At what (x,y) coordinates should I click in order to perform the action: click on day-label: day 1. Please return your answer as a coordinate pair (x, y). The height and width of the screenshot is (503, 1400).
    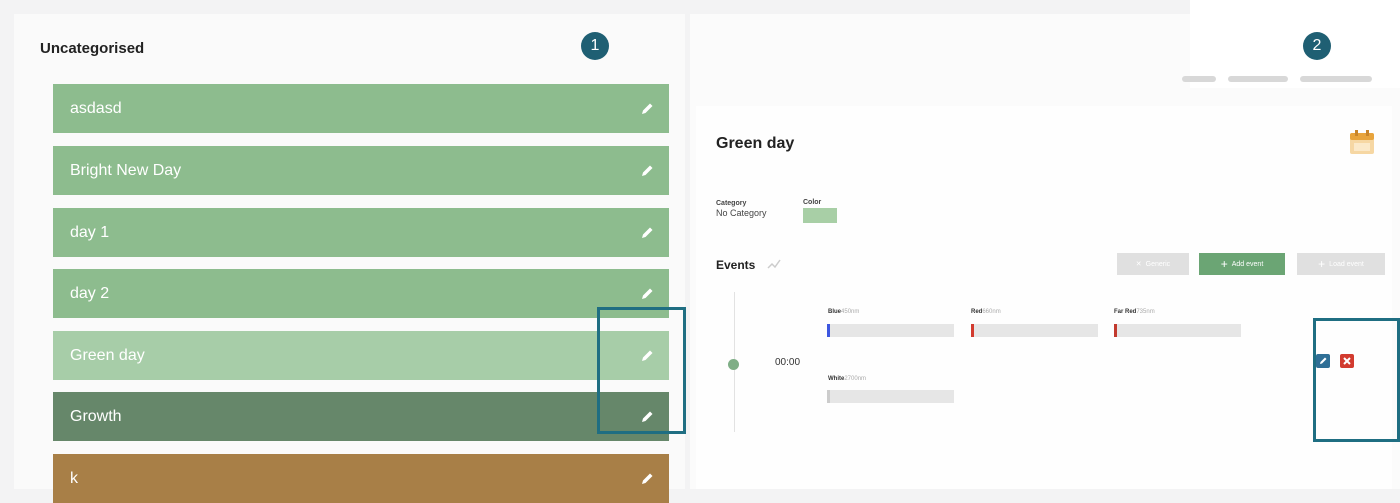
    Looking at the image, I should click on (90, 232).